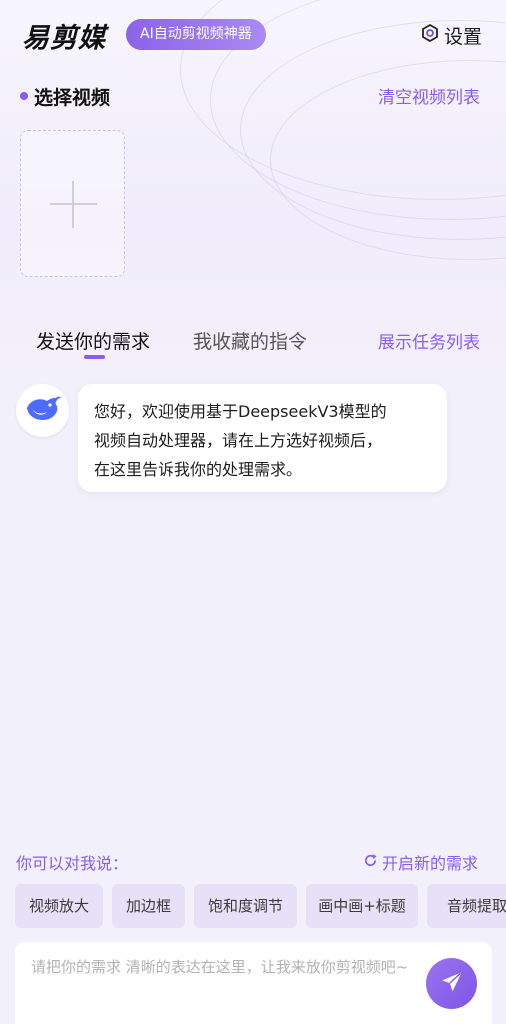  I want to click on app-logo: 易剪媒, so click(64, 38).